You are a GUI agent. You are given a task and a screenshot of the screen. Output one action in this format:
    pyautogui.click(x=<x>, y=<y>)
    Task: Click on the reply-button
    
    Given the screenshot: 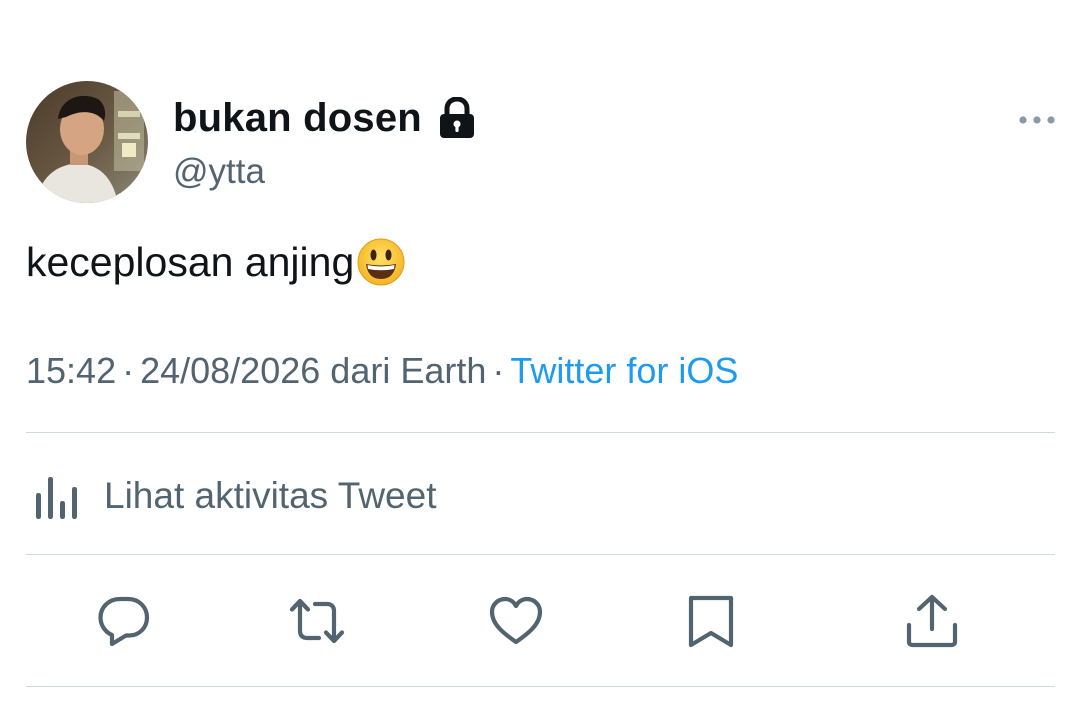 What is the action you would take?
    pyautogui.click(x=124, y=621)
    